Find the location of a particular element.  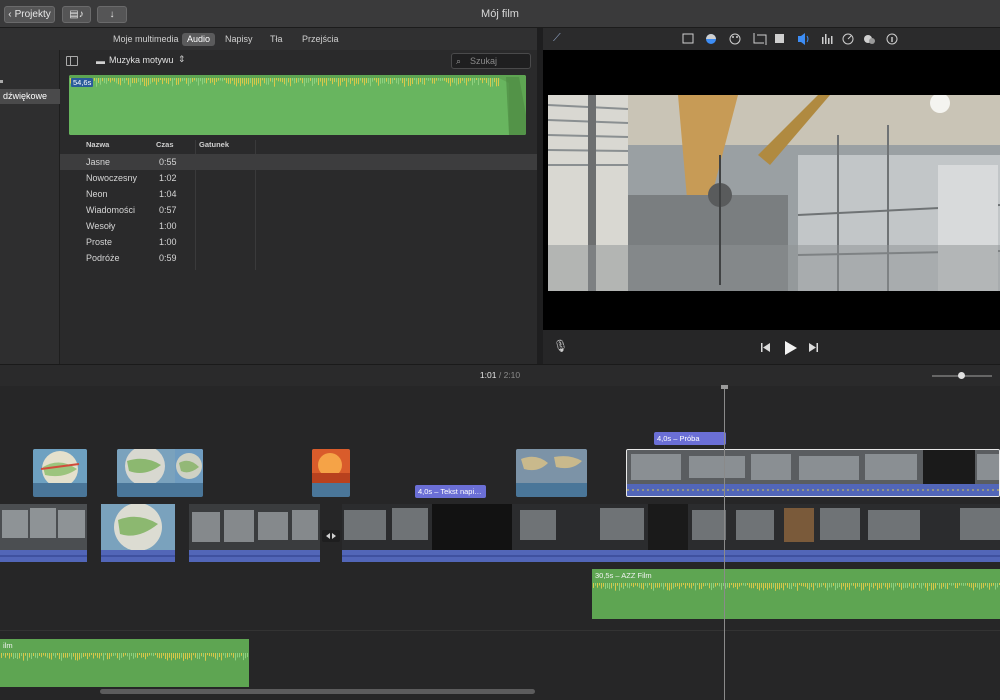

equalizer-icon is located at coordinates (827, 39).